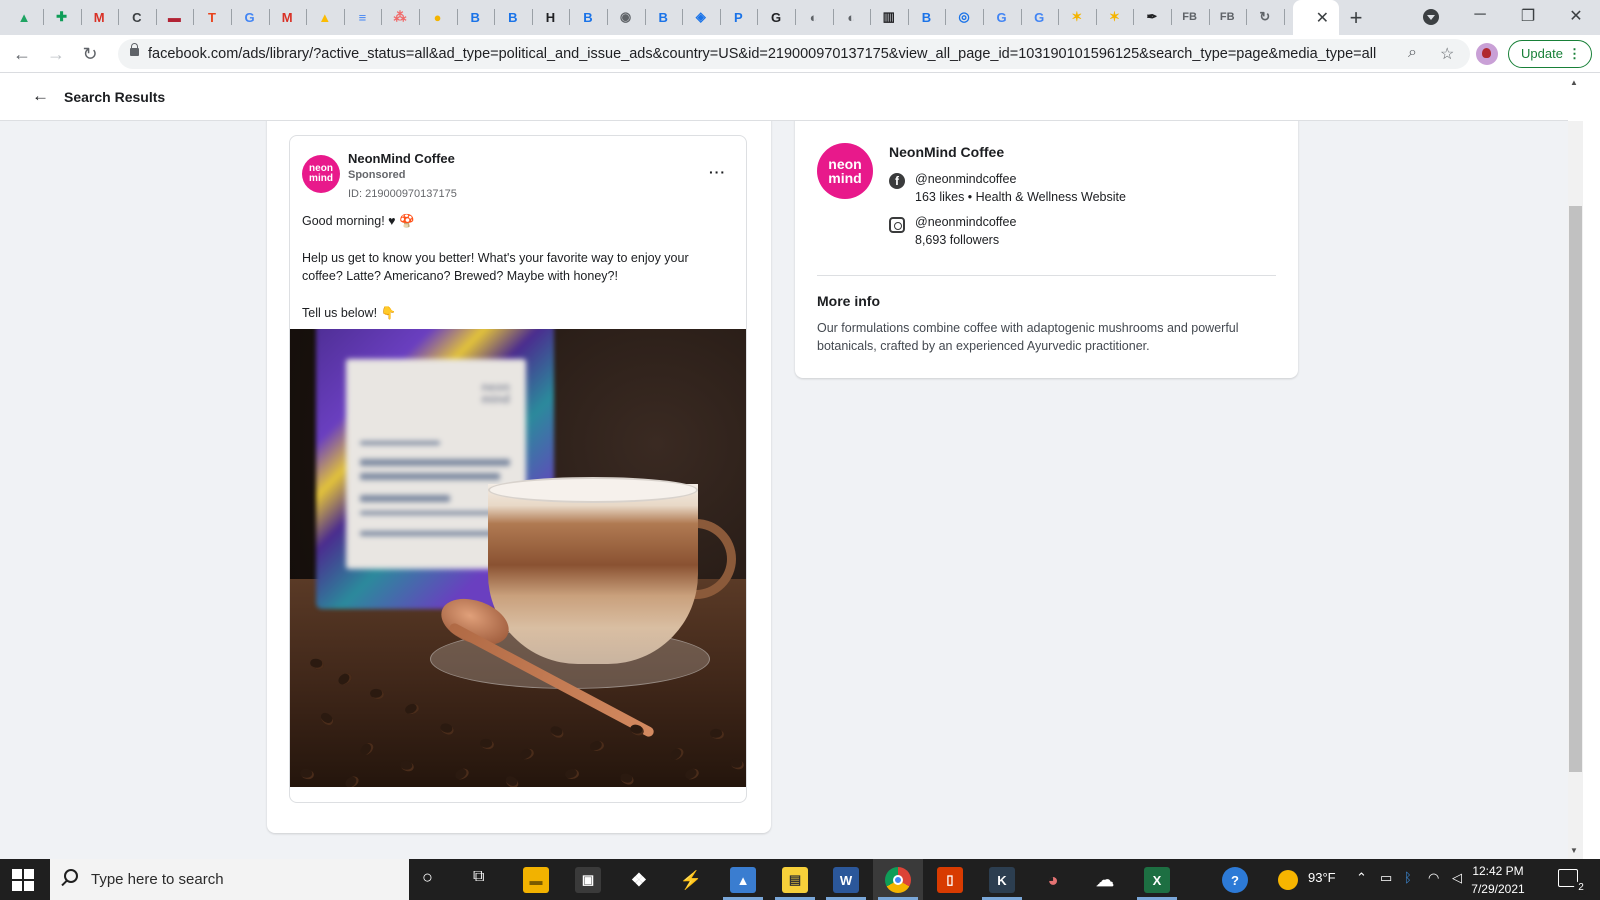  Describe the element at coordinates (134, 49) in the screenshot. I see `lock-icon` at that location.